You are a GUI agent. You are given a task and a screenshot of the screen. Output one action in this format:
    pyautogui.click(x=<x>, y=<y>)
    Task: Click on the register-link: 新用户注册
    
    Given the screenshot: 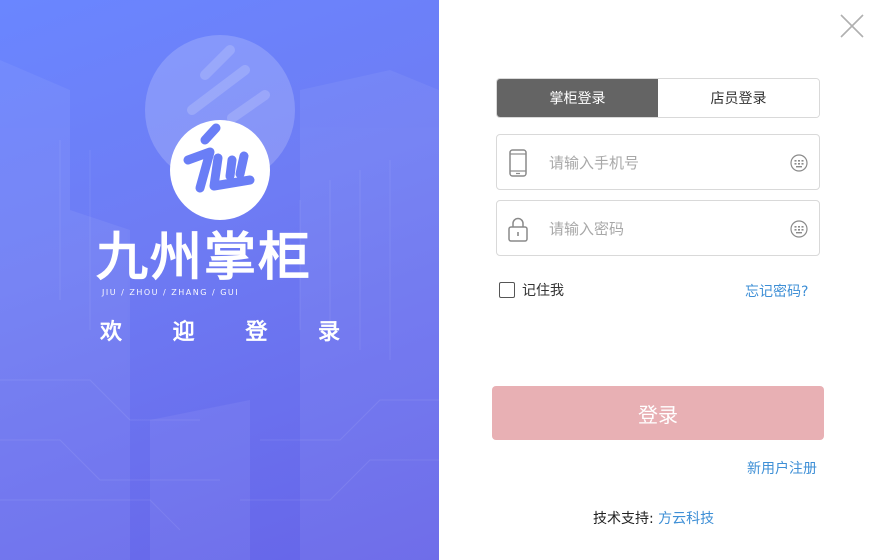 What is the action you would take?
    pyautogui.click(x=782, y=468)
    